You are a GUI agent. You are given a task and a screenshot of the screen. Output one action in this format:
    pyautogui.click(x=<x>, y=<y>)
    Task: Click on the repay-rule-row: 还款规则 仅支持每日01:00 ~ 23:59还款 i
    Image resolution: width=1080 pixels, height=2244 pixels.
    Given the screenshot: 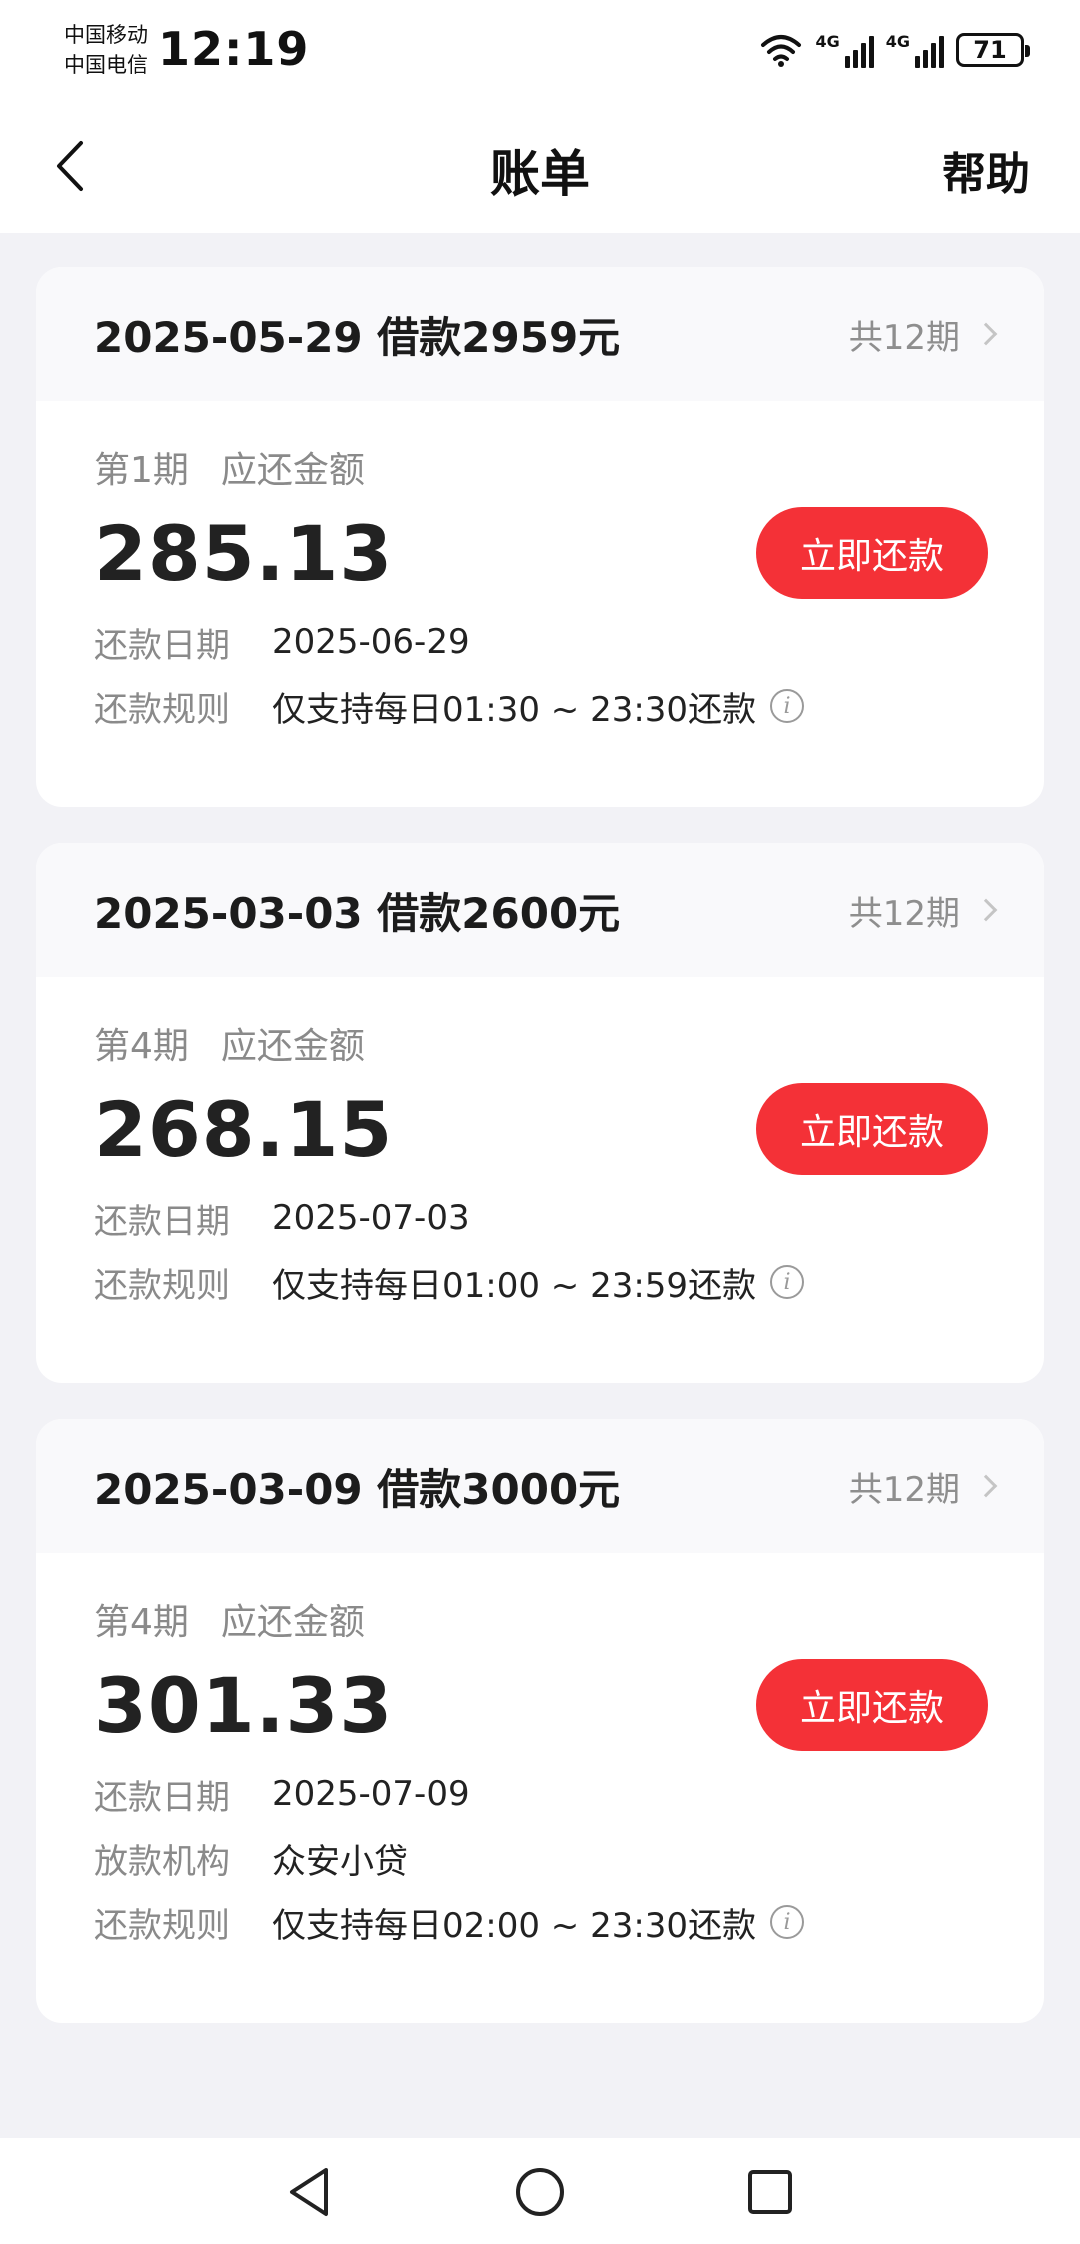 What is the action you would take?
    pyautogui.click(x=540, y=1282)
    